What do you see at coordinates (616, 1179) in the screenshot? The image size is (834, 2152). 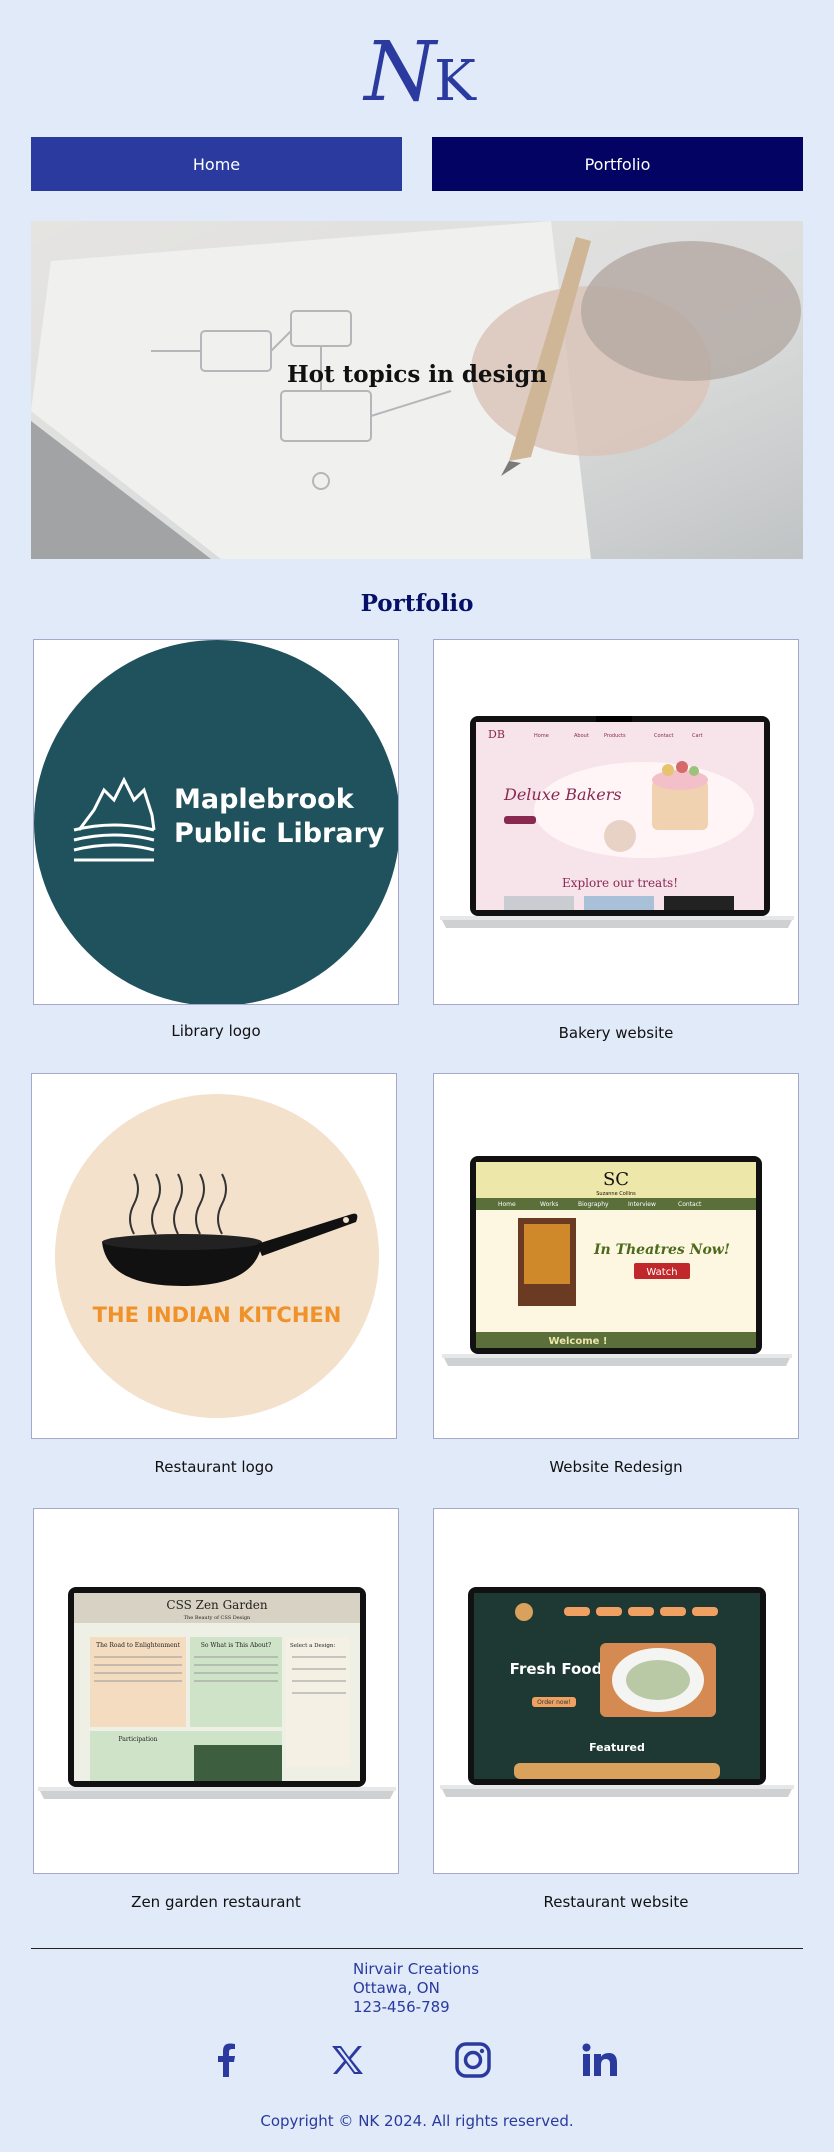 I see `redesign-mock-brand: SC` at bounding box center [616, 1179].